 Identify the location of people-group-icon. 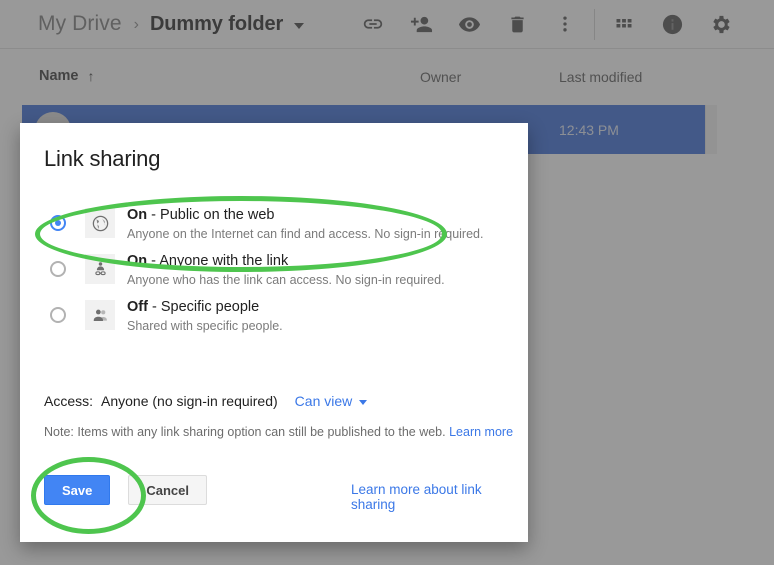
(100, 315).